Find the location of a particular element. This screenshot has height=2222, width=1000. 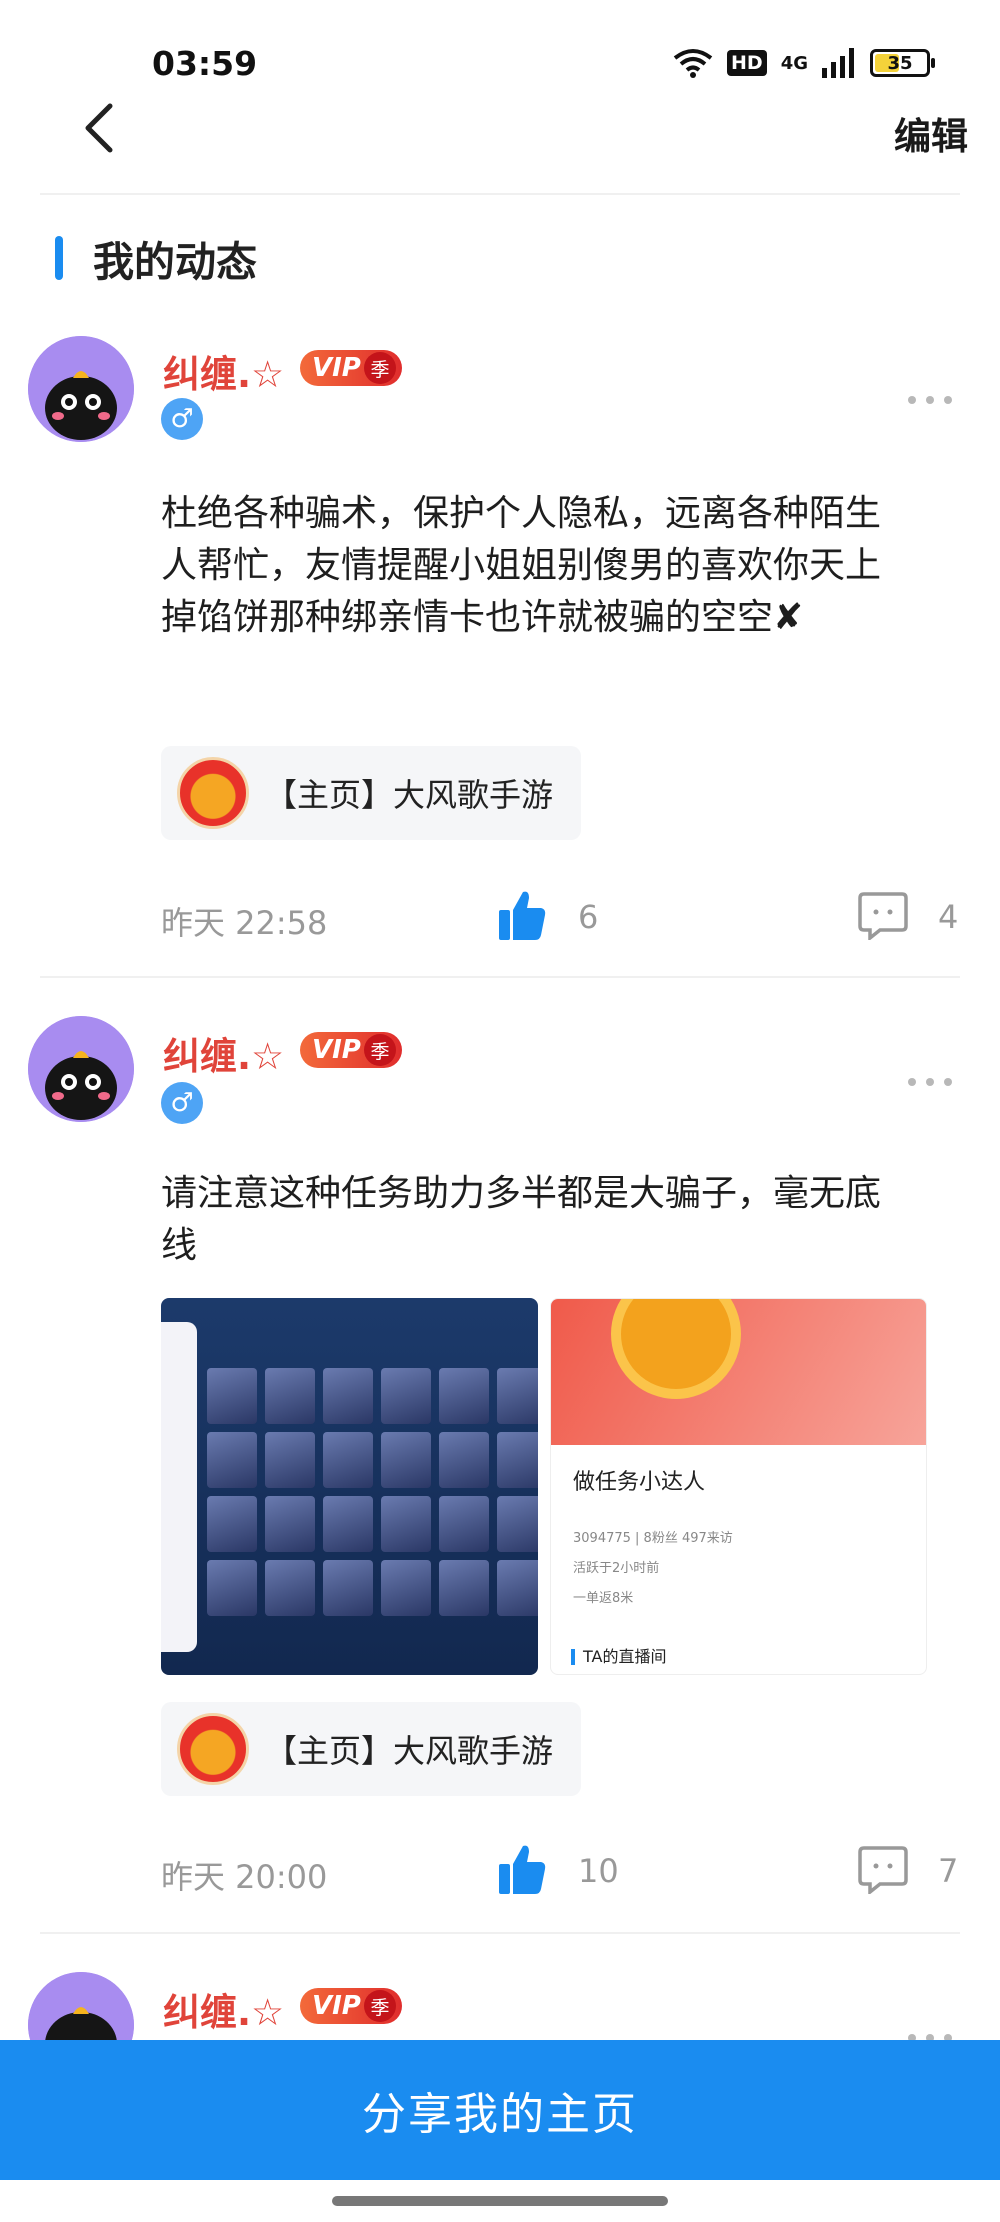

network-label: 4G is located at coordinates (794, 63).